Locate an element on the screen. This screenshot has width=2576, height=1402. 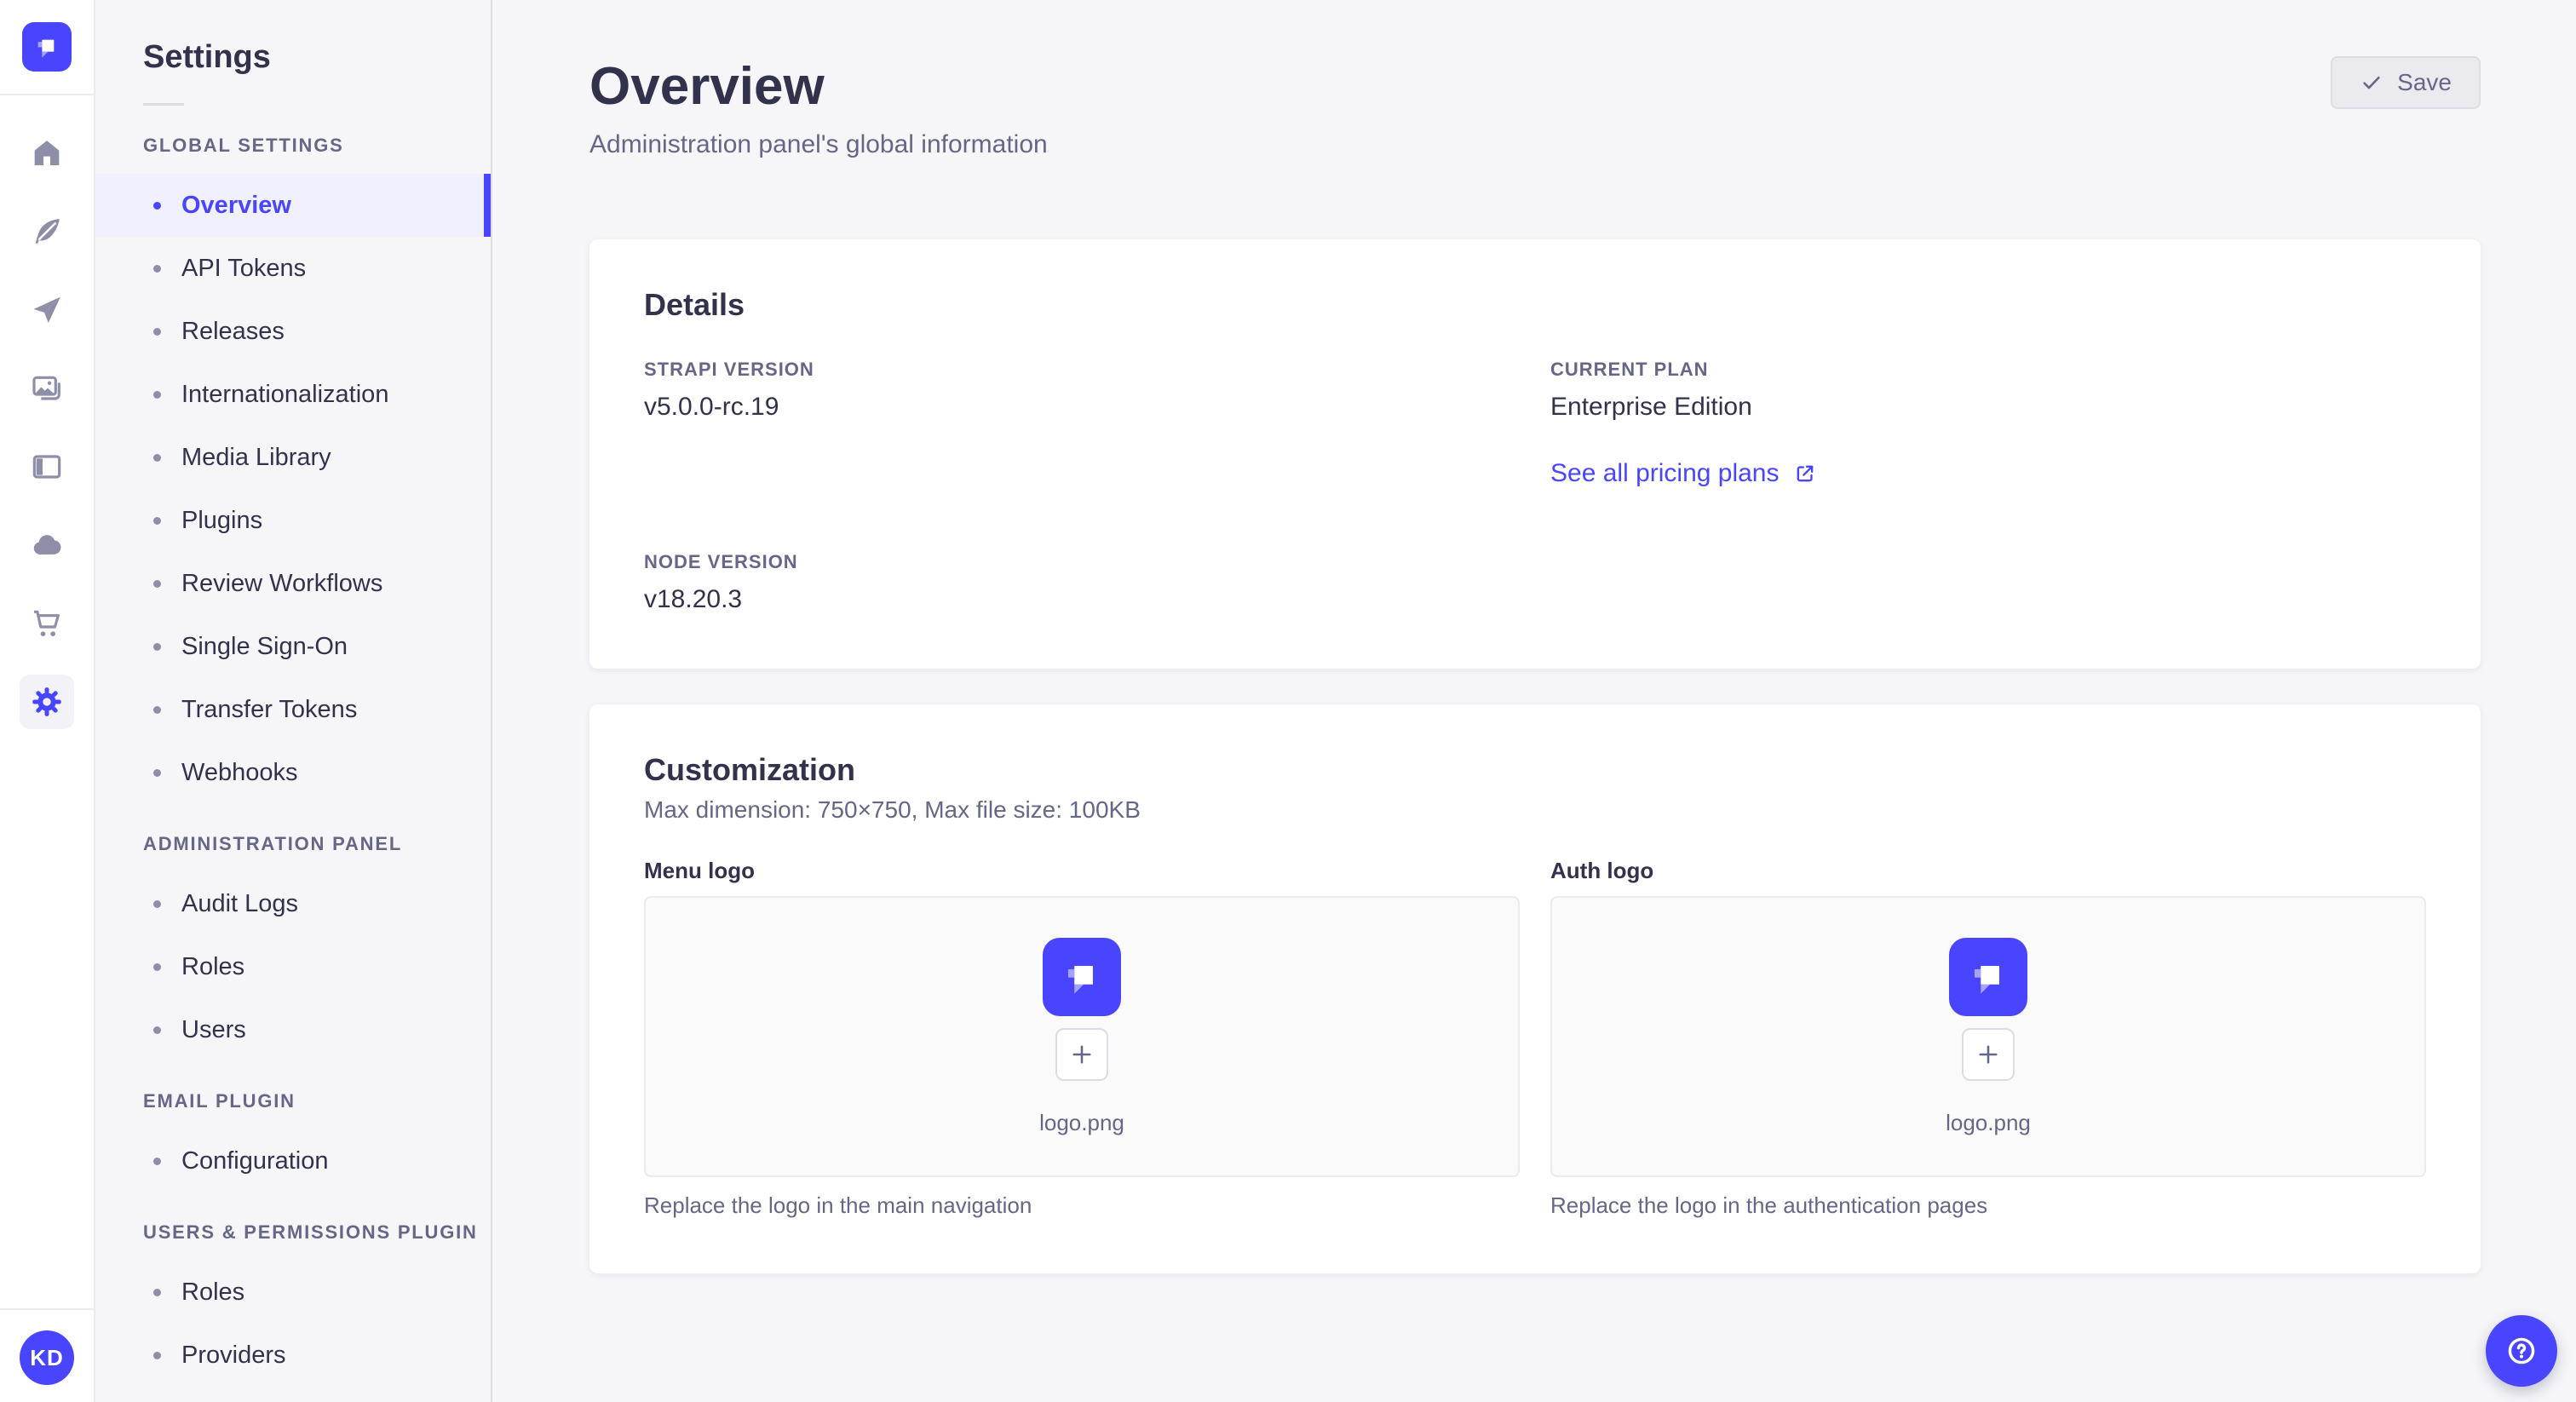
subnav-item-label: Users is located at coordinates (214, 1029).